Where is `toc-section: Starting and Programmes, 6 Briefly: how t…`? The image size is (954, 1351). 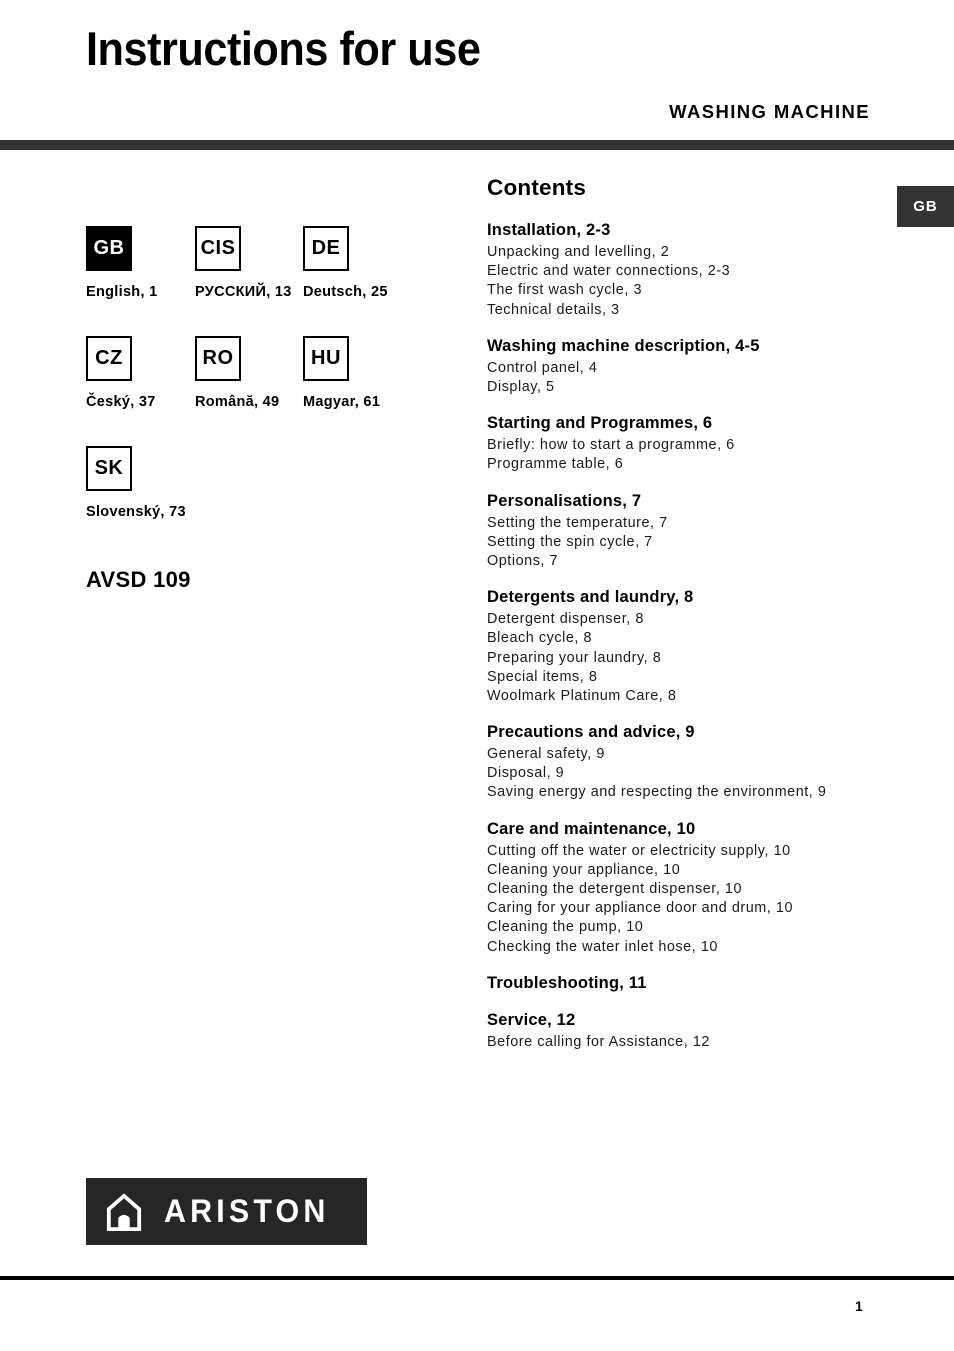
toc-section: Starting and Programmes, 6 Briefly: how t… is located at coordinates (687, 443).